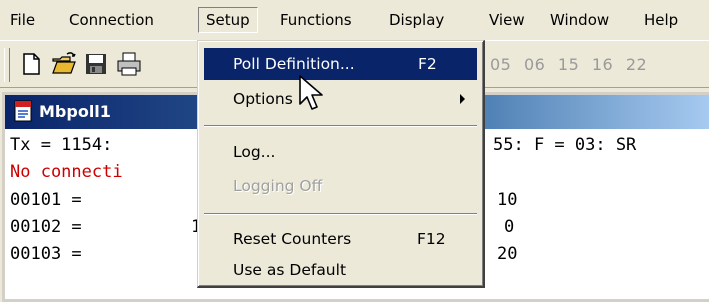 Image resolution: width=709 pixels, height=302 pixels. I want to click on app-document-icon, so click(24, 111).